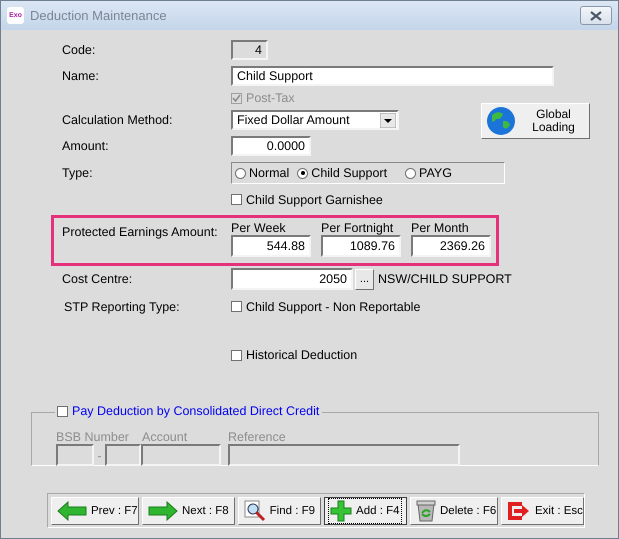 The height and width of the screenshot is (539, 619). I want to click on toolbar-button: Find : F9, so click(280, 510).